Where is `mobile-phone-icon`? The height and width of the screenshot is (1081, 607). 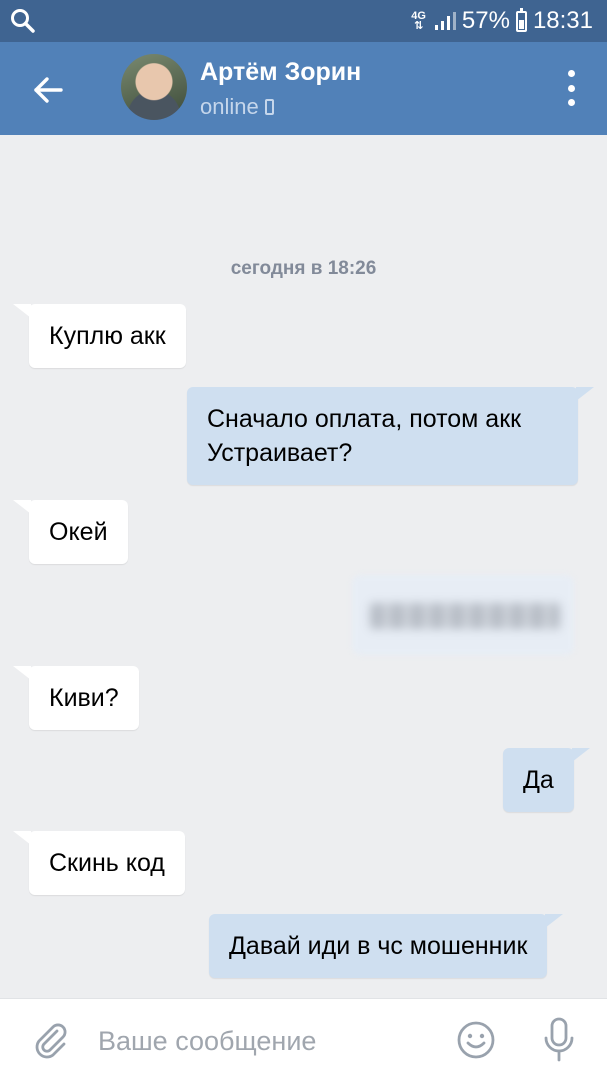
mobile-phone-icon is located at coordinates (269, 107).